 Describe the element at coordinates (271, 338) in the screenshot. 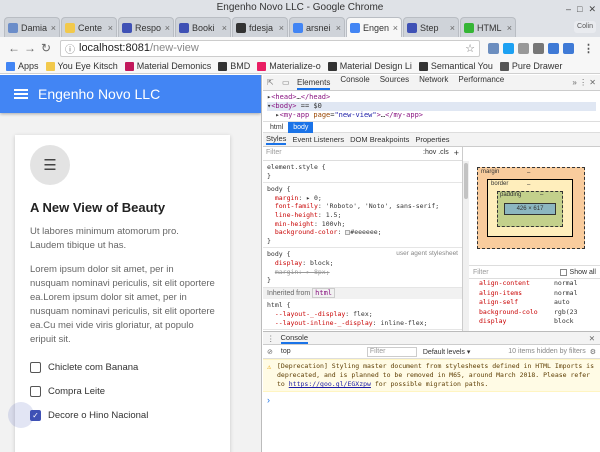

I see `drawer-menu-icon: ⋮` at that location.